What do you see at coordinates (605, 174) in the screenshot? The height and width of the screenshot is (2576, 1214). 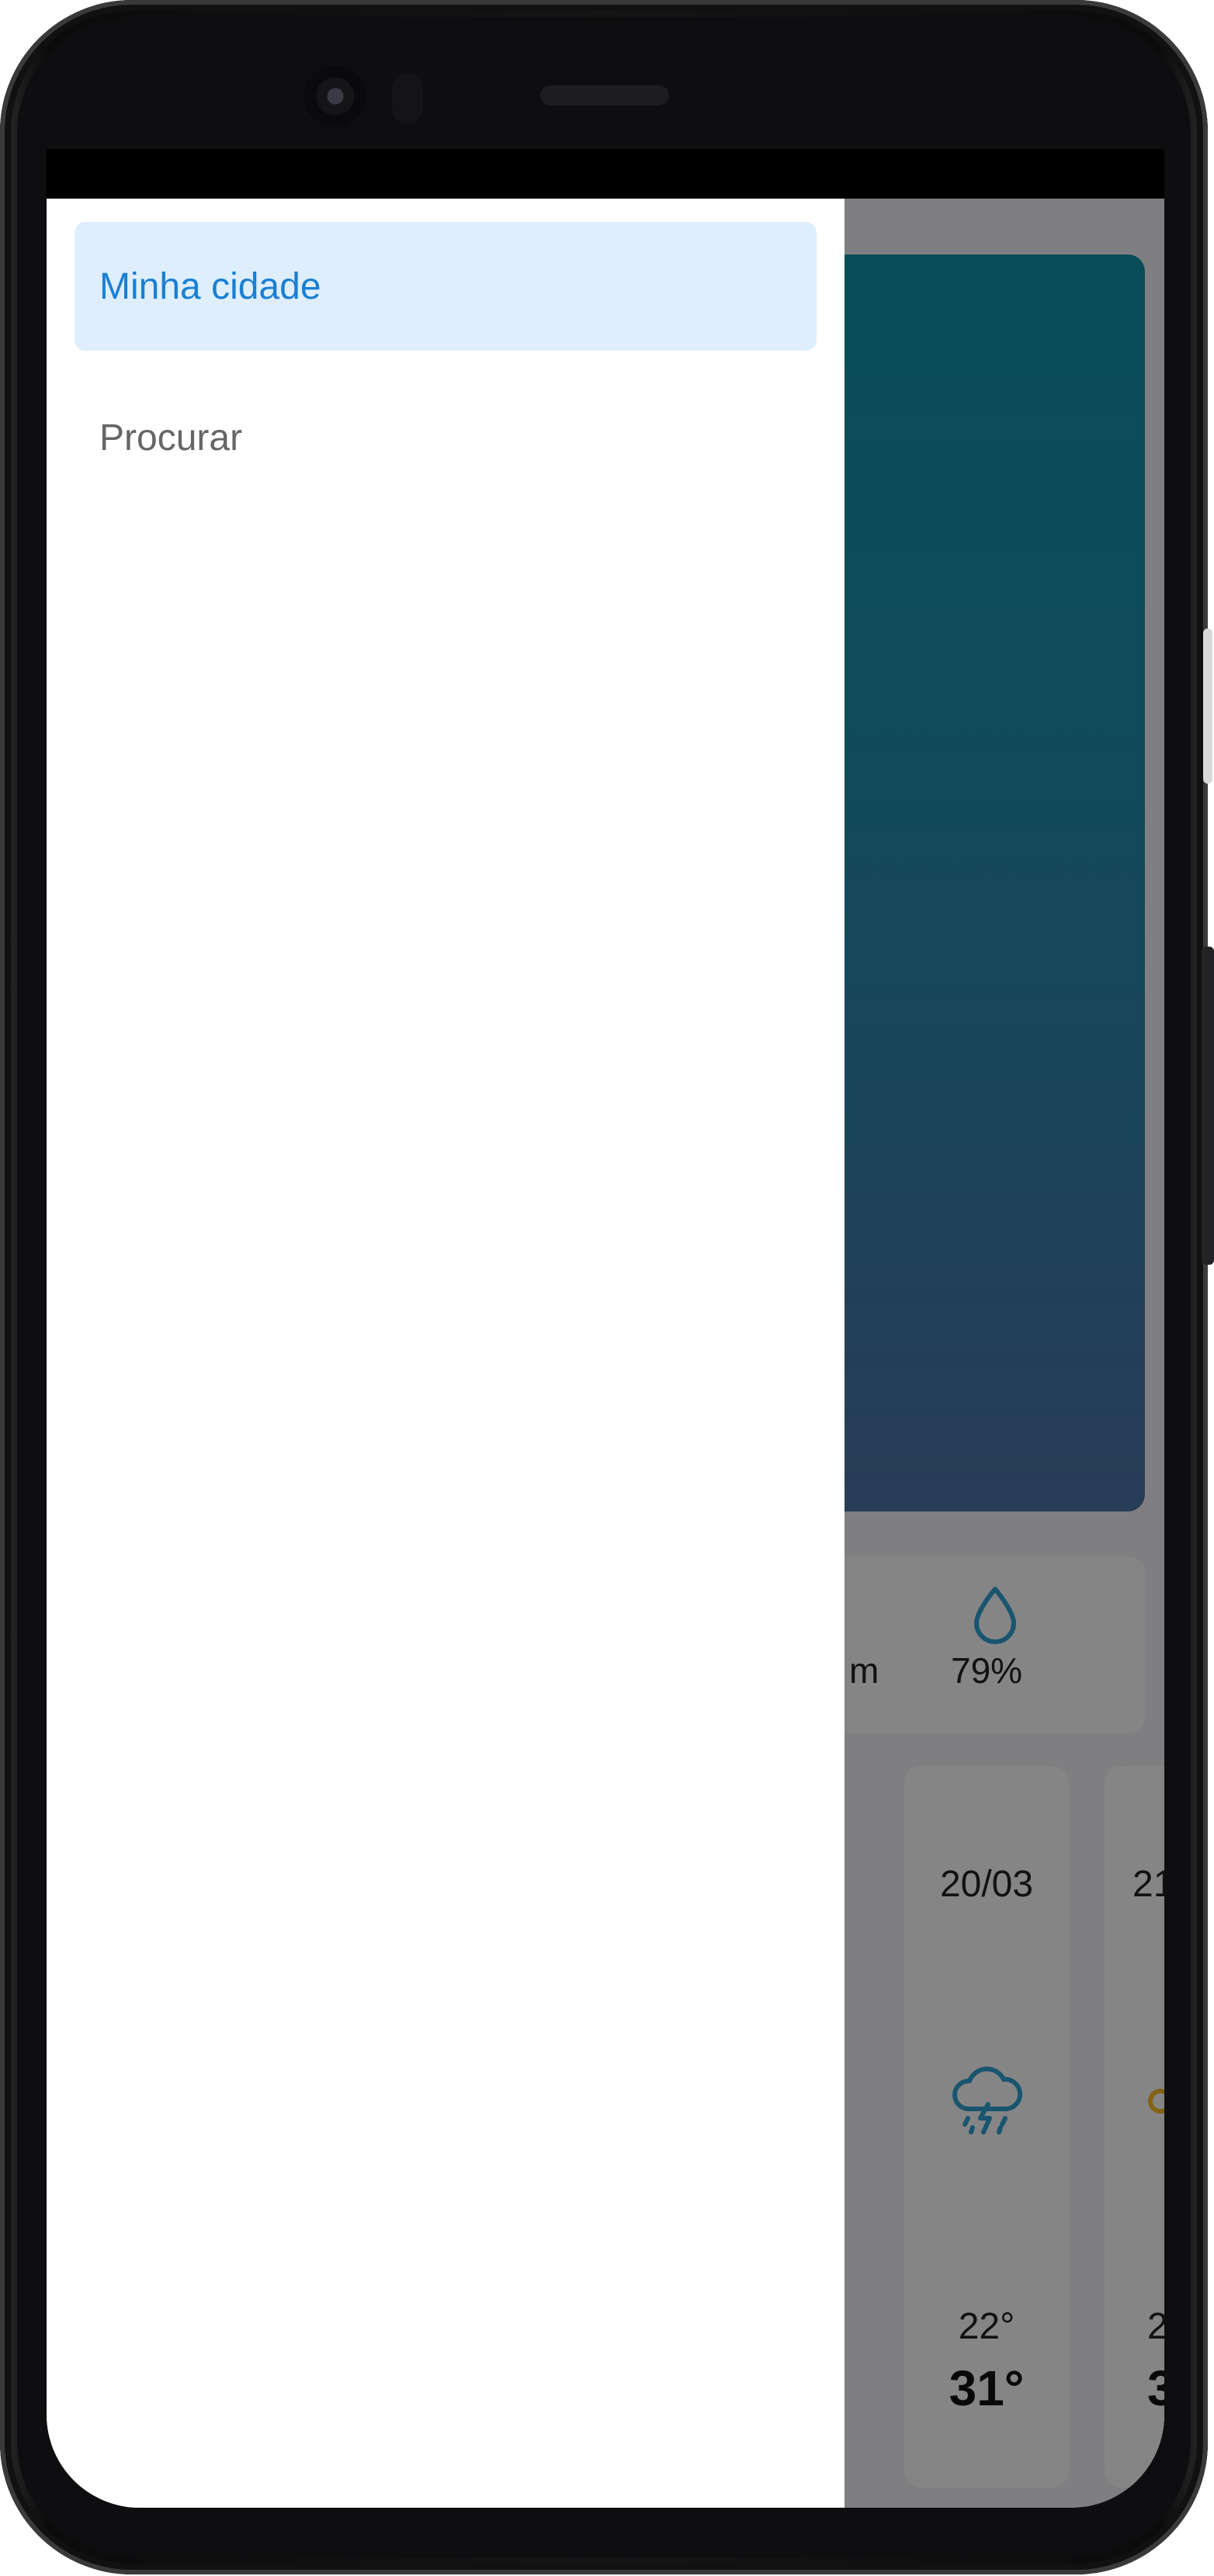 I see `status-bar` at bounding box center [605, 174].